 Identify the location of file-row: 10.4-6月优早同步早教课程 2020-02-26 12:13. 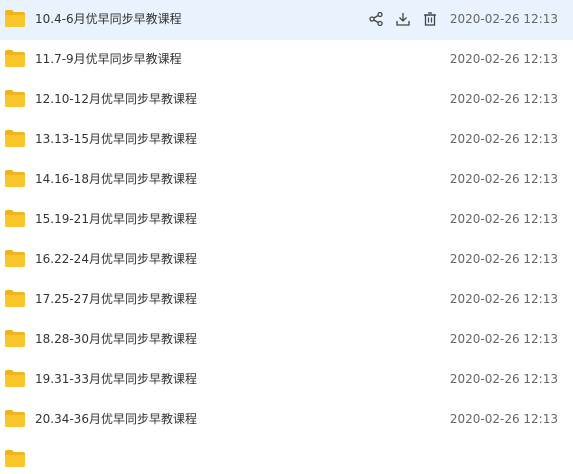
(286, 20).